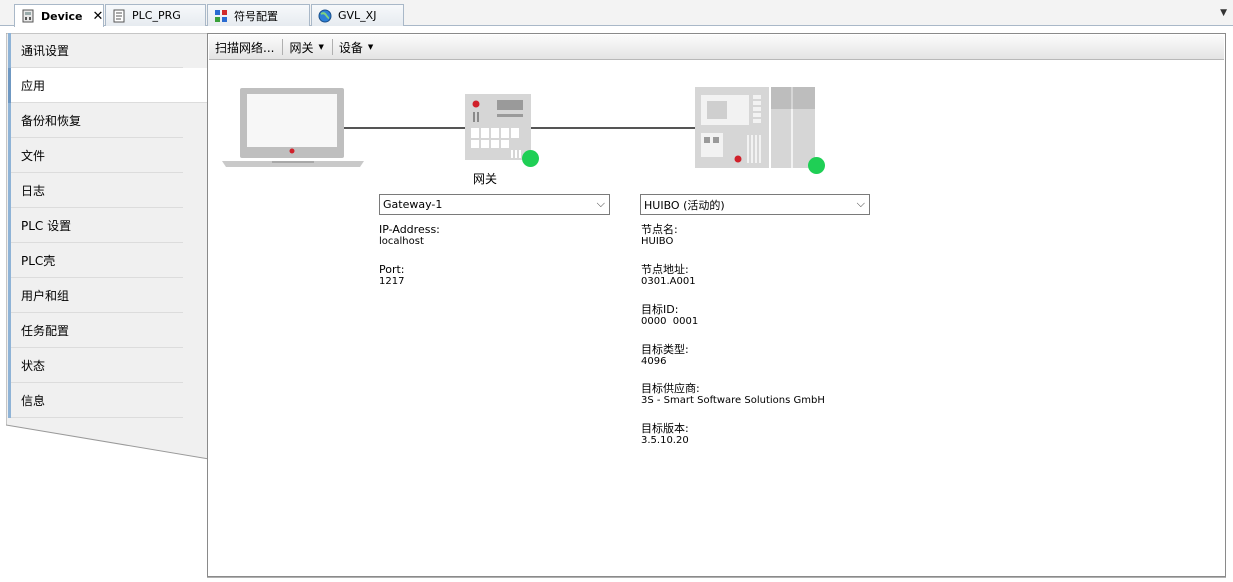 This screenshot has height=582, width=1233. What do you see at coordinates (665, 349) in the screenshot?
I see `field-label: 目标类型:` at bounding box center [665, 349].